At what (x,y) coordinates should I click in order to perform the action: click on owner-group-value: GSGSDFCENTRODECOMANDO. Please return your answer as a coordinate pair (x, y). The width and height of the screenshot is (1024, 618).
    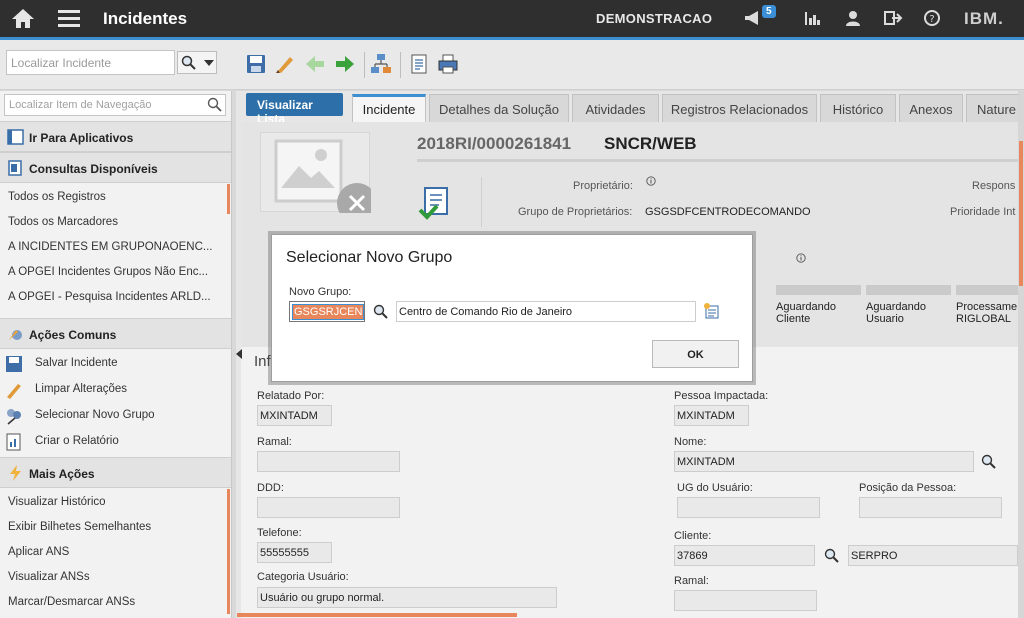
    Looking at the image, I should click on (728, 212).